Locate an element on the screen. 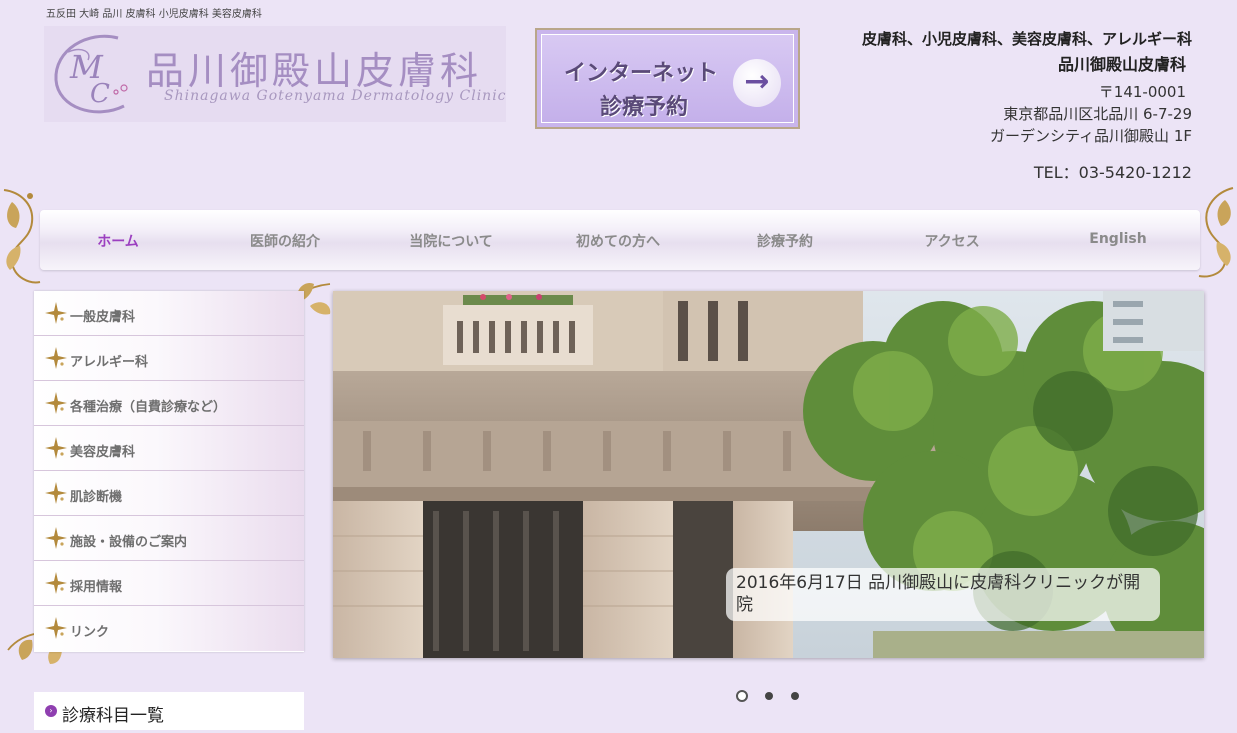  clinic-name: 品川御殿山皮膚科 is located at coordinates (1121, 64).